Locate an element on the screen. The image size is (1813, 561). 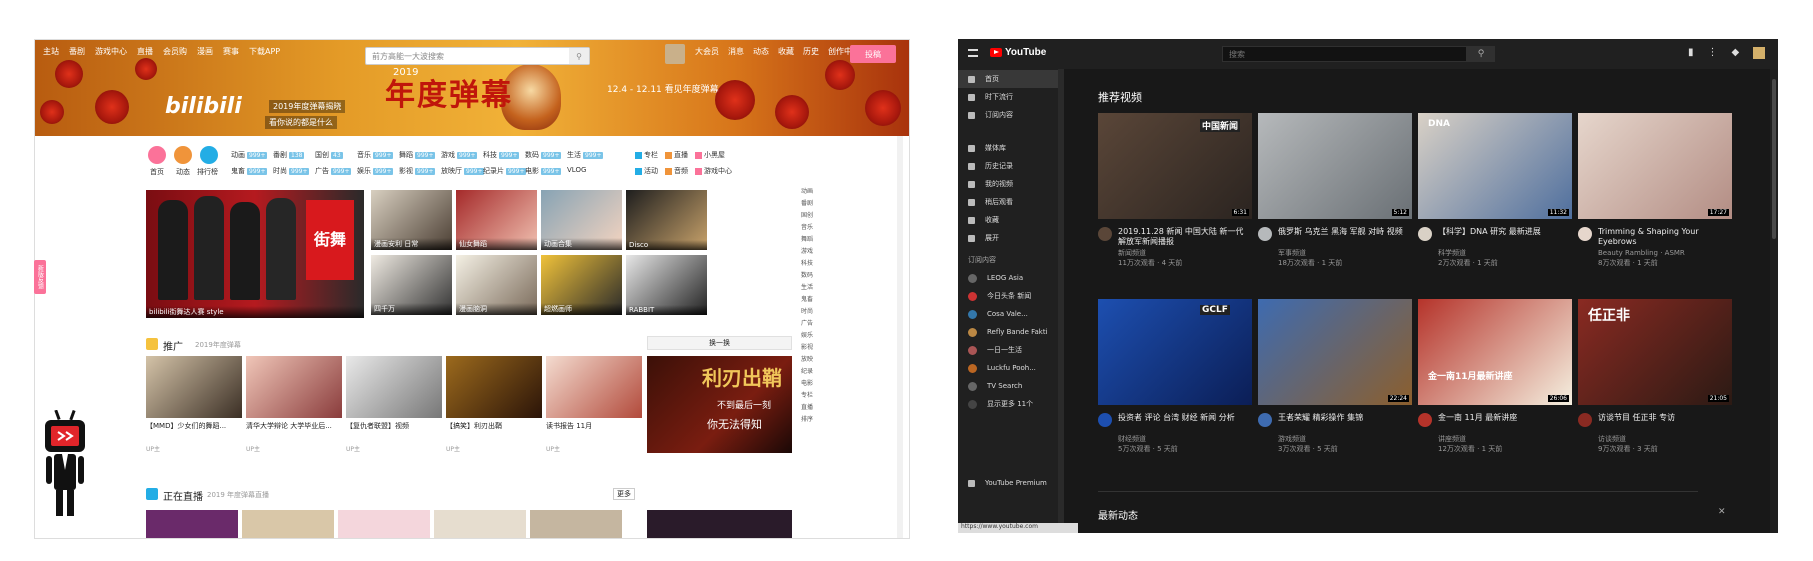
video-title: 投资者 评论 台湾 财经 新闻 分析 is located at coordinates (1183, 418).